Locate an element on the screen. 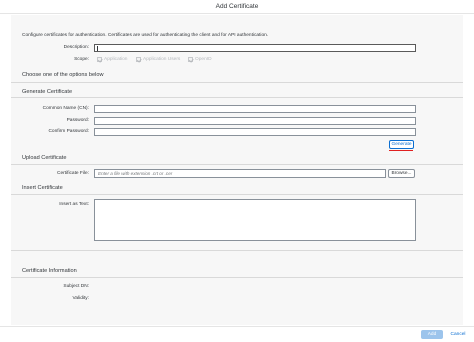  description-label: Description: is located at coordinates (76, 47).